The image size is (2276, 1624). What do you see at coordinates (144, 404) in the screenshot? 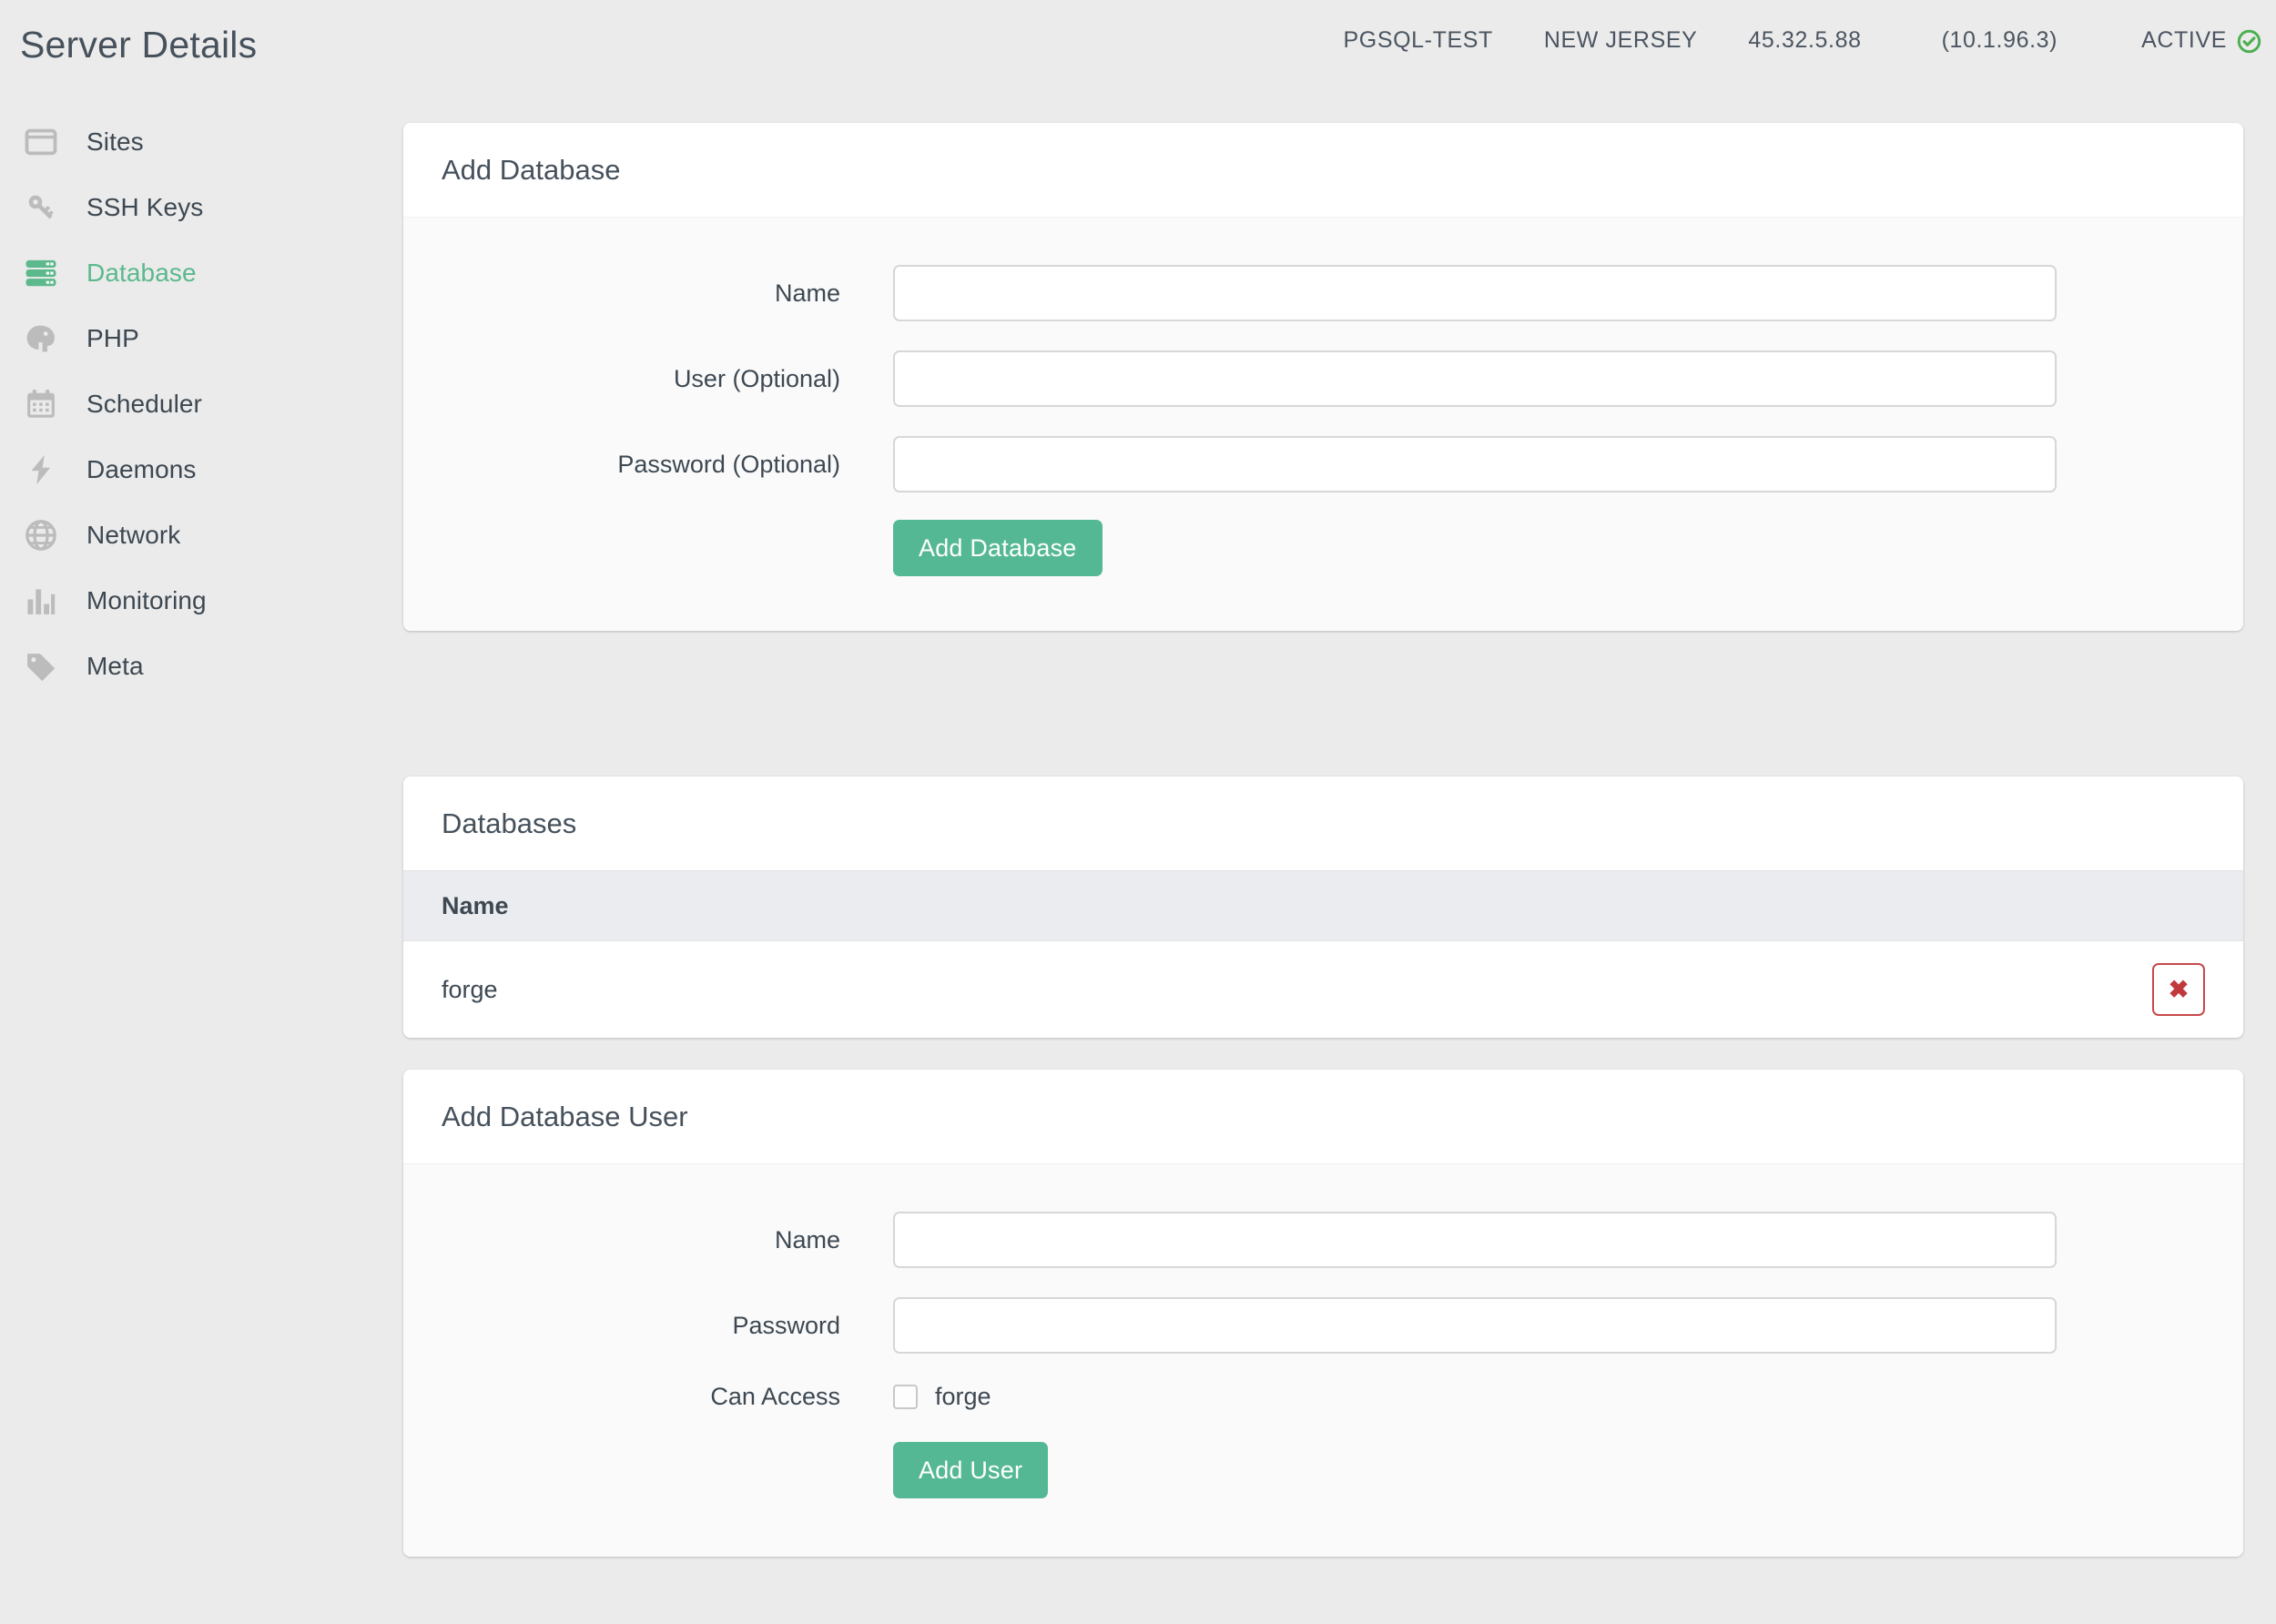
I see `sidebar-item-label: Scheduler` at bounding box center [144, 404].